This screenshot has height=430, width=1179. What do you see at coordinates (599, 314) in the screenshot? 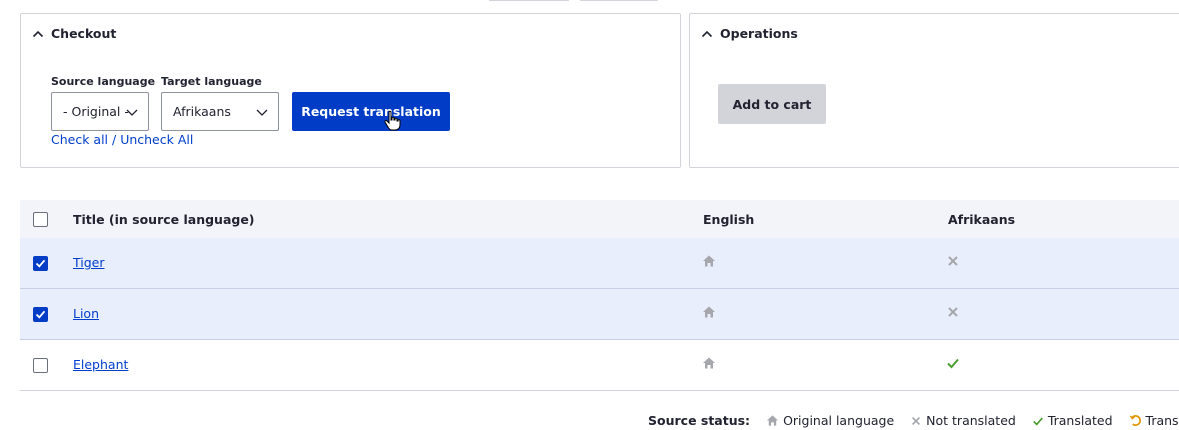
I see `table-row: Lion` at bounding box center [599, 314].